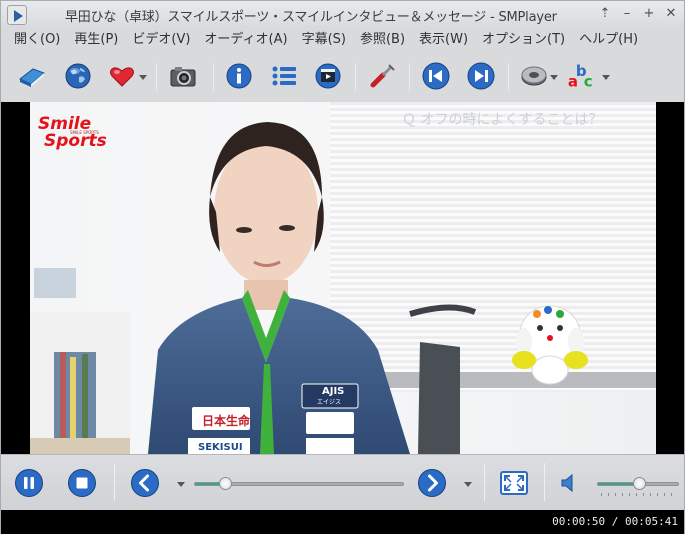 This screenshot has height=534, width=685. I want to click on screenshot-icon, so click(183, 77).